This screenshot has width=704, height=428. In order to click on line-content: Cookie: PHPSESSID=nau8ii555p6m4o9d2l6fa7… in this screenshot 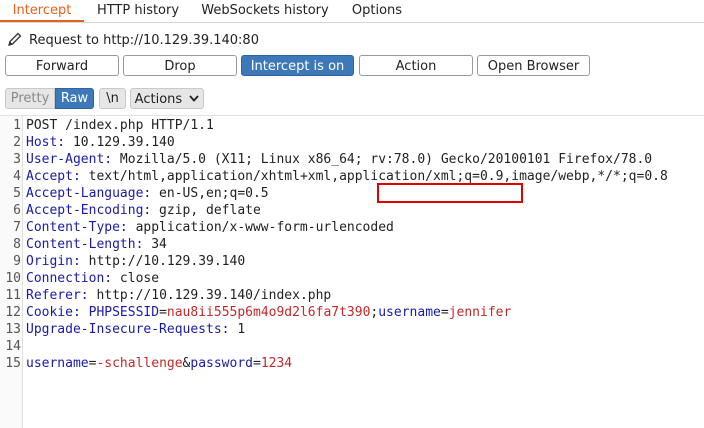, I will do `click(268, 312)`.